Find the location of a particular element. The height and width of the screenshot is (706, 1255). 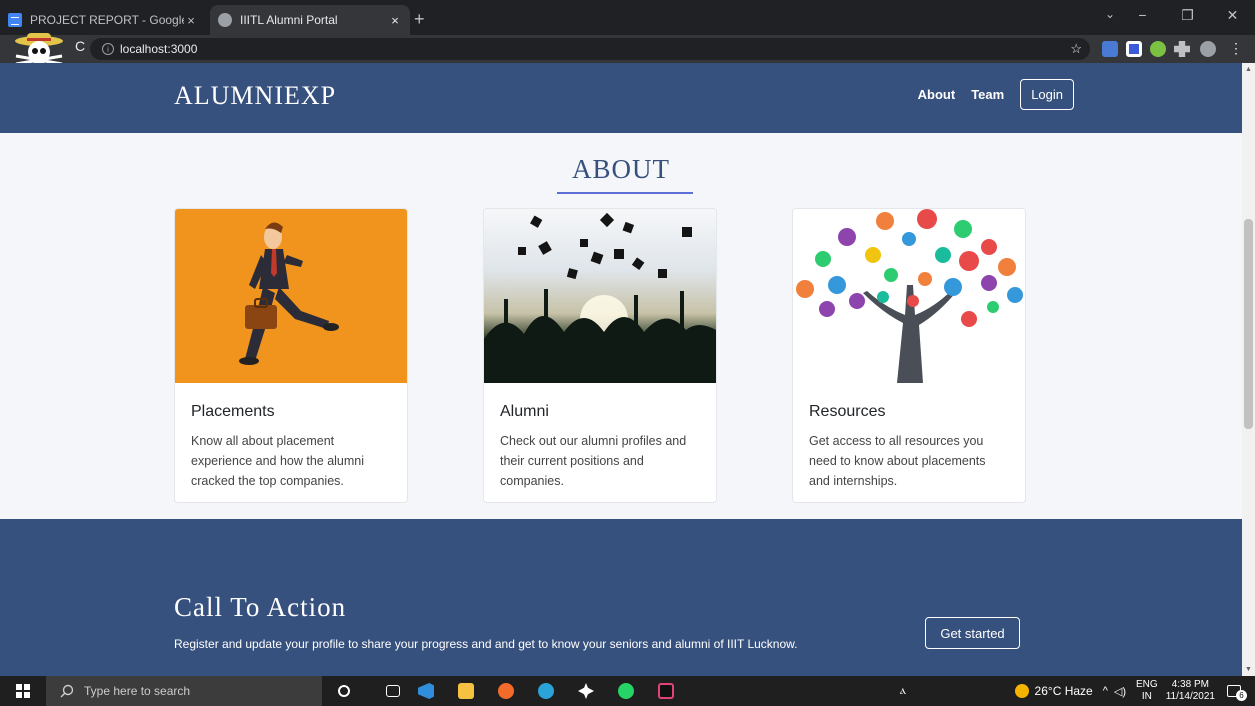

info-icon: i is located at coordinates (108, 49).